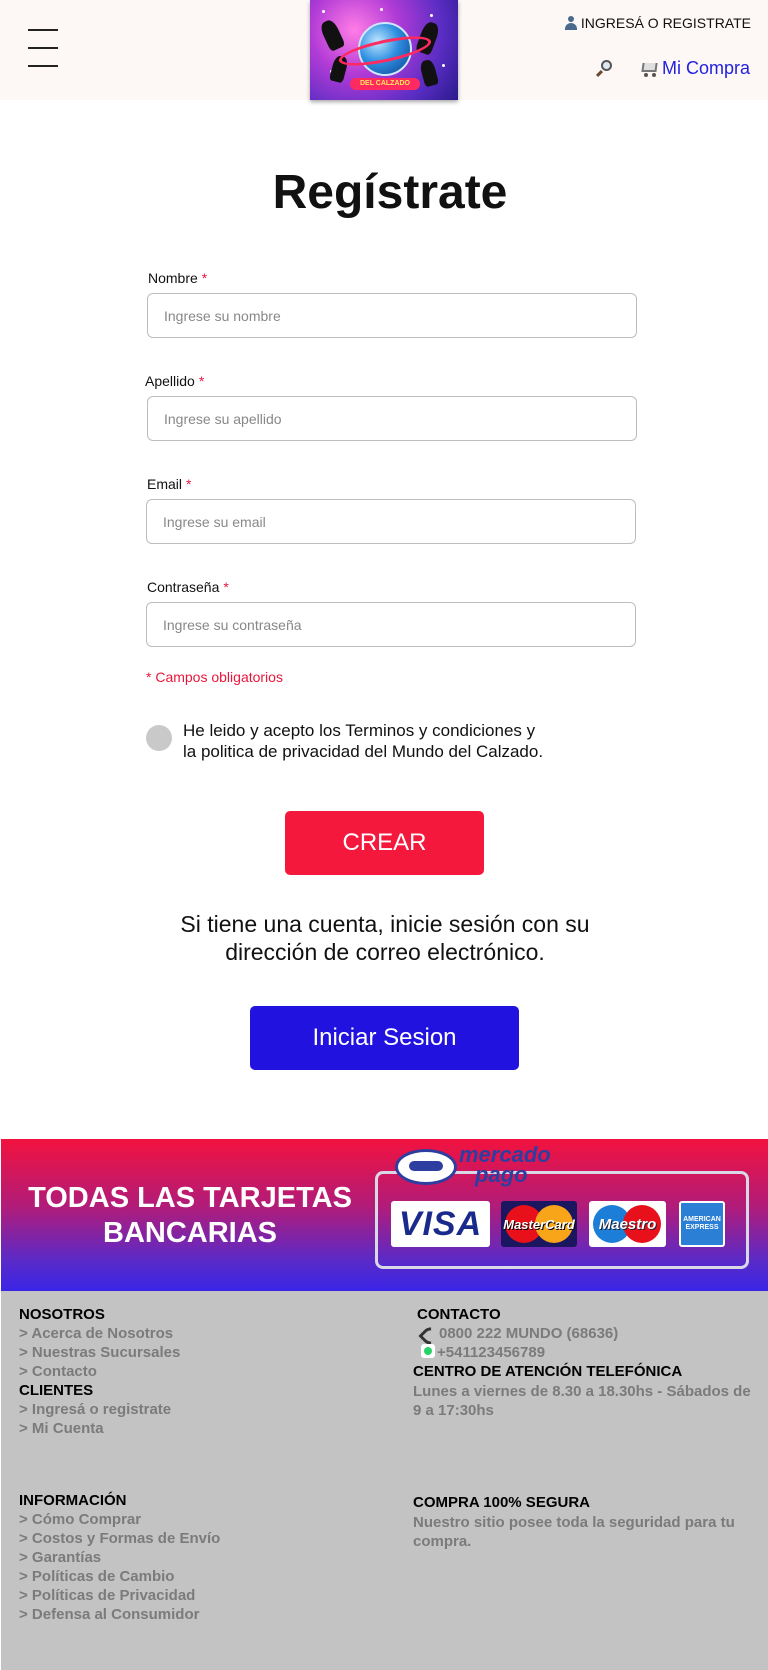 This screenshot has height=1670, width=768. I want to click on footer-nosotros-title: NOSOTROS, so click(62, 1314).